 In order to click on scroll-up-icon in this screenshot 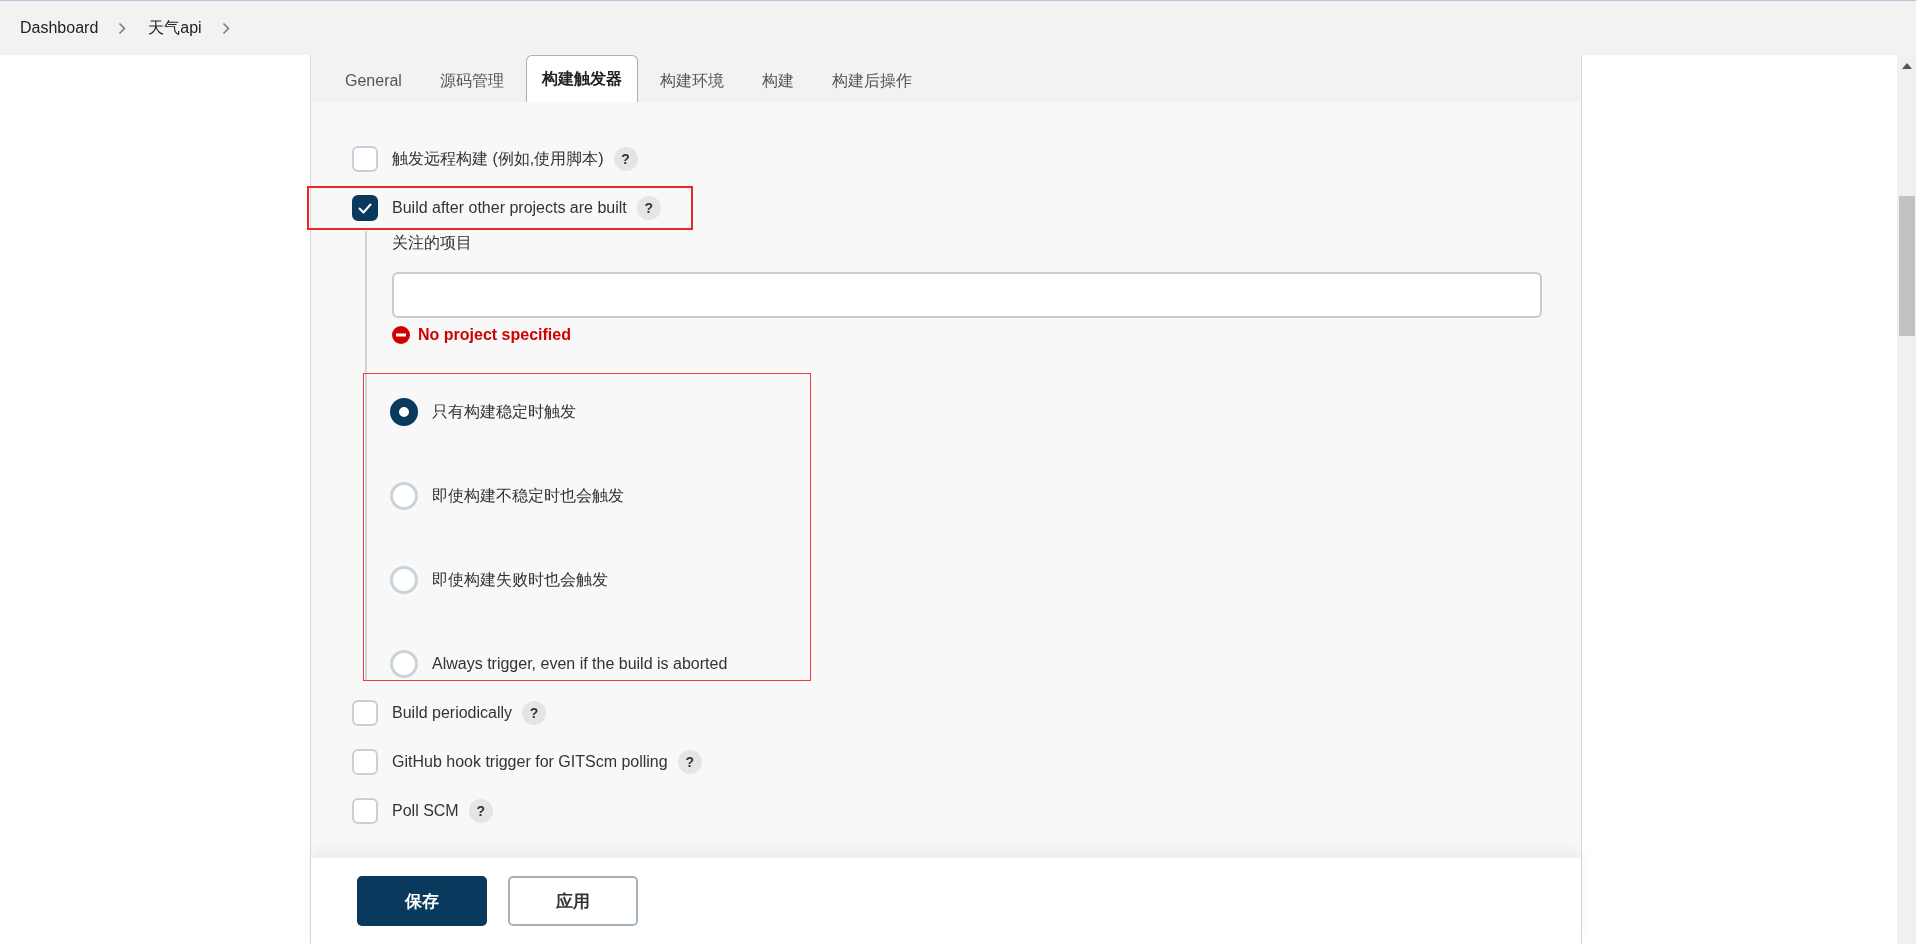, I will do `click(1906, 66)`.